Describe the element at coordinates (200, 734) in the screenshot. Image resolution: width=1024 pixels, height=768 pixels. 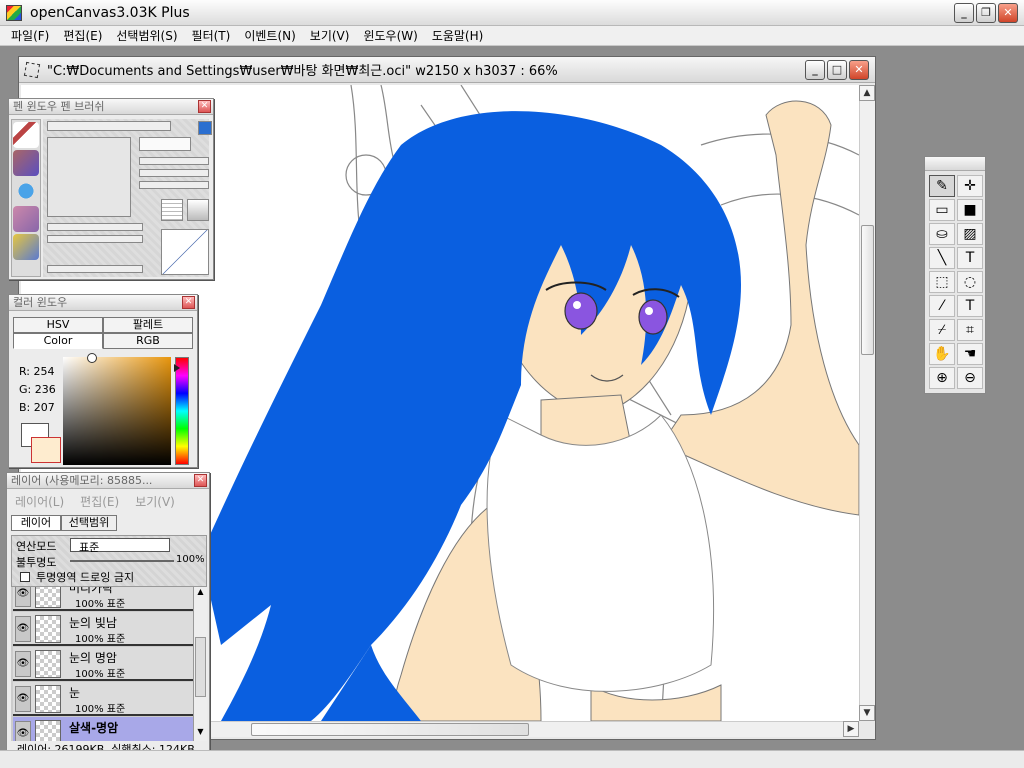
I see `layer-scroll-down-icon: ▼` at that location.